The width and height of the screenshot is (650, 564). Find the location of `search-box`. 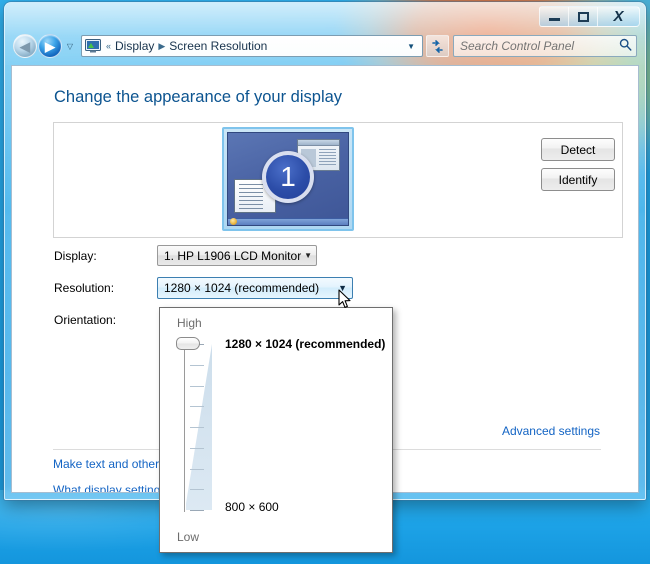

search-box is located at coordinates (545, 46).